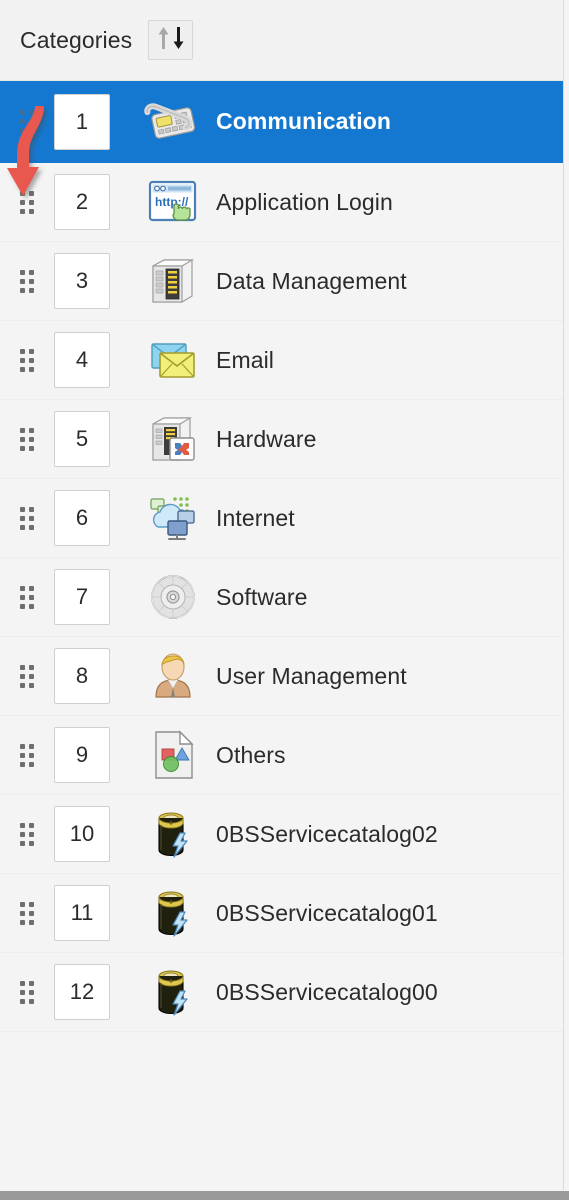  I want to click on category-row: 5 Hardware, so click(281, 439).